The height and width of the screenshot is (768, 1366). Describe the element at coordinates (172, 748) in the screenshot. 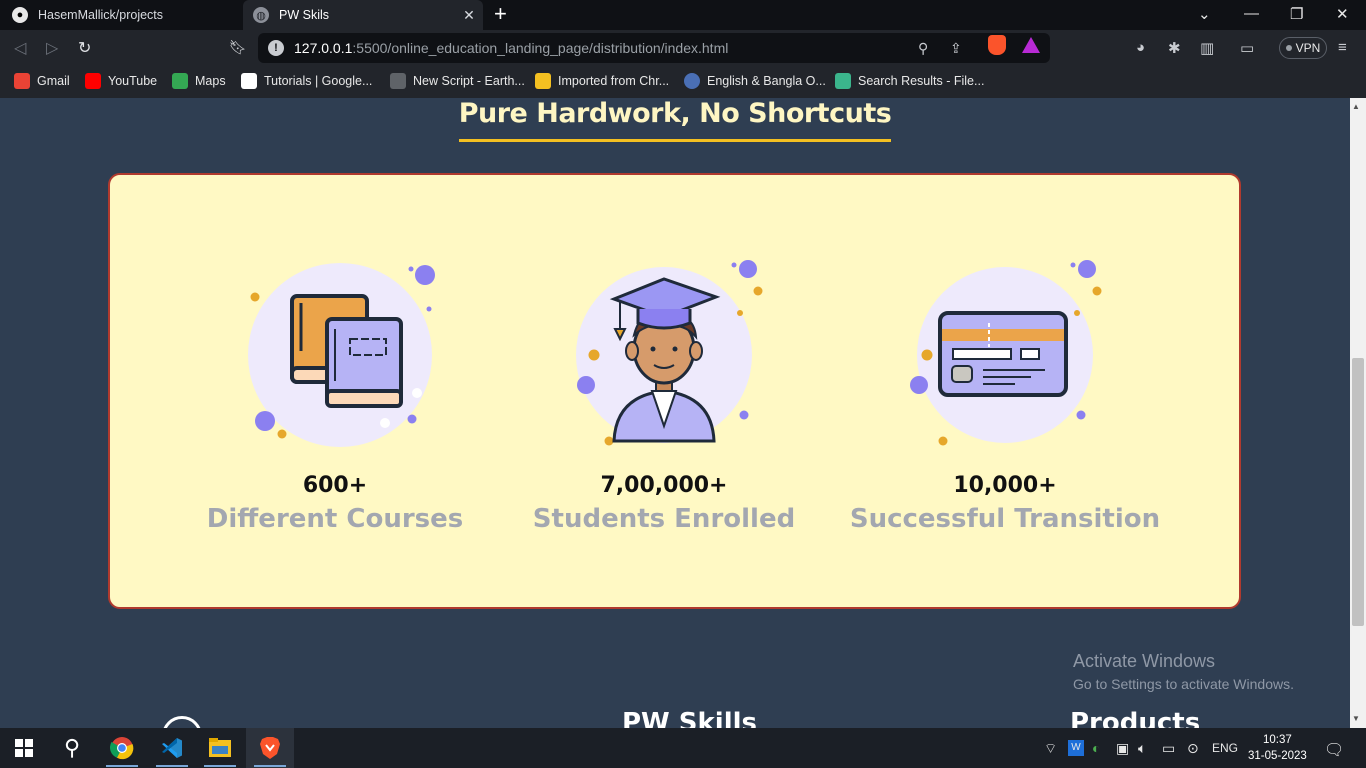

I see `taskbar-vscode` at that location.